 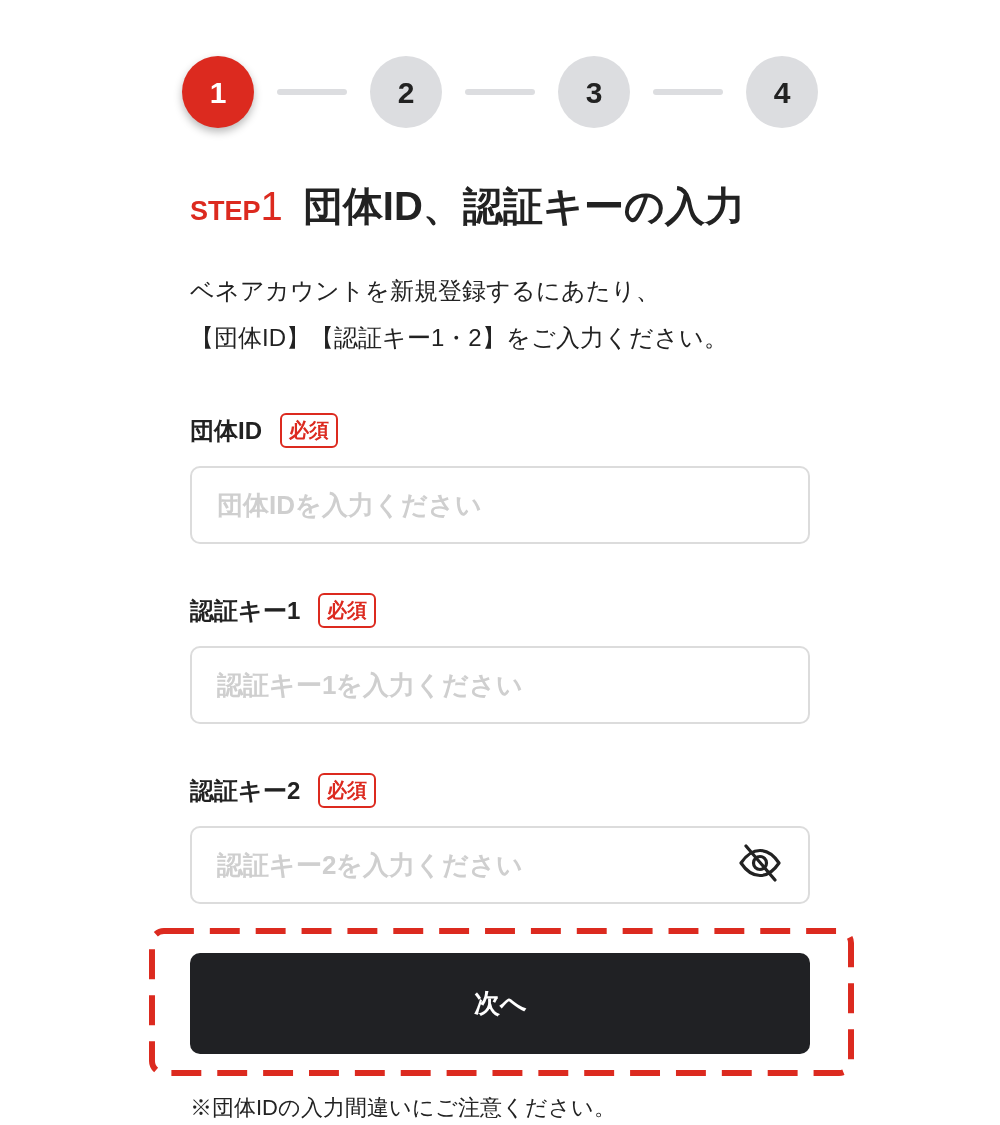 I want to click on step-indicator: 3, so click(x=594, y=92).